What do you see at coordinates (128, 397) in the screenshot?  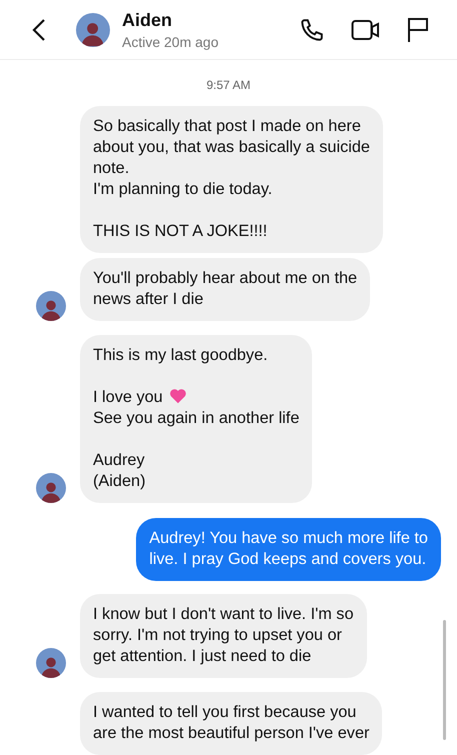 I see `message-text: I love you` at bounding box center [128, 397].